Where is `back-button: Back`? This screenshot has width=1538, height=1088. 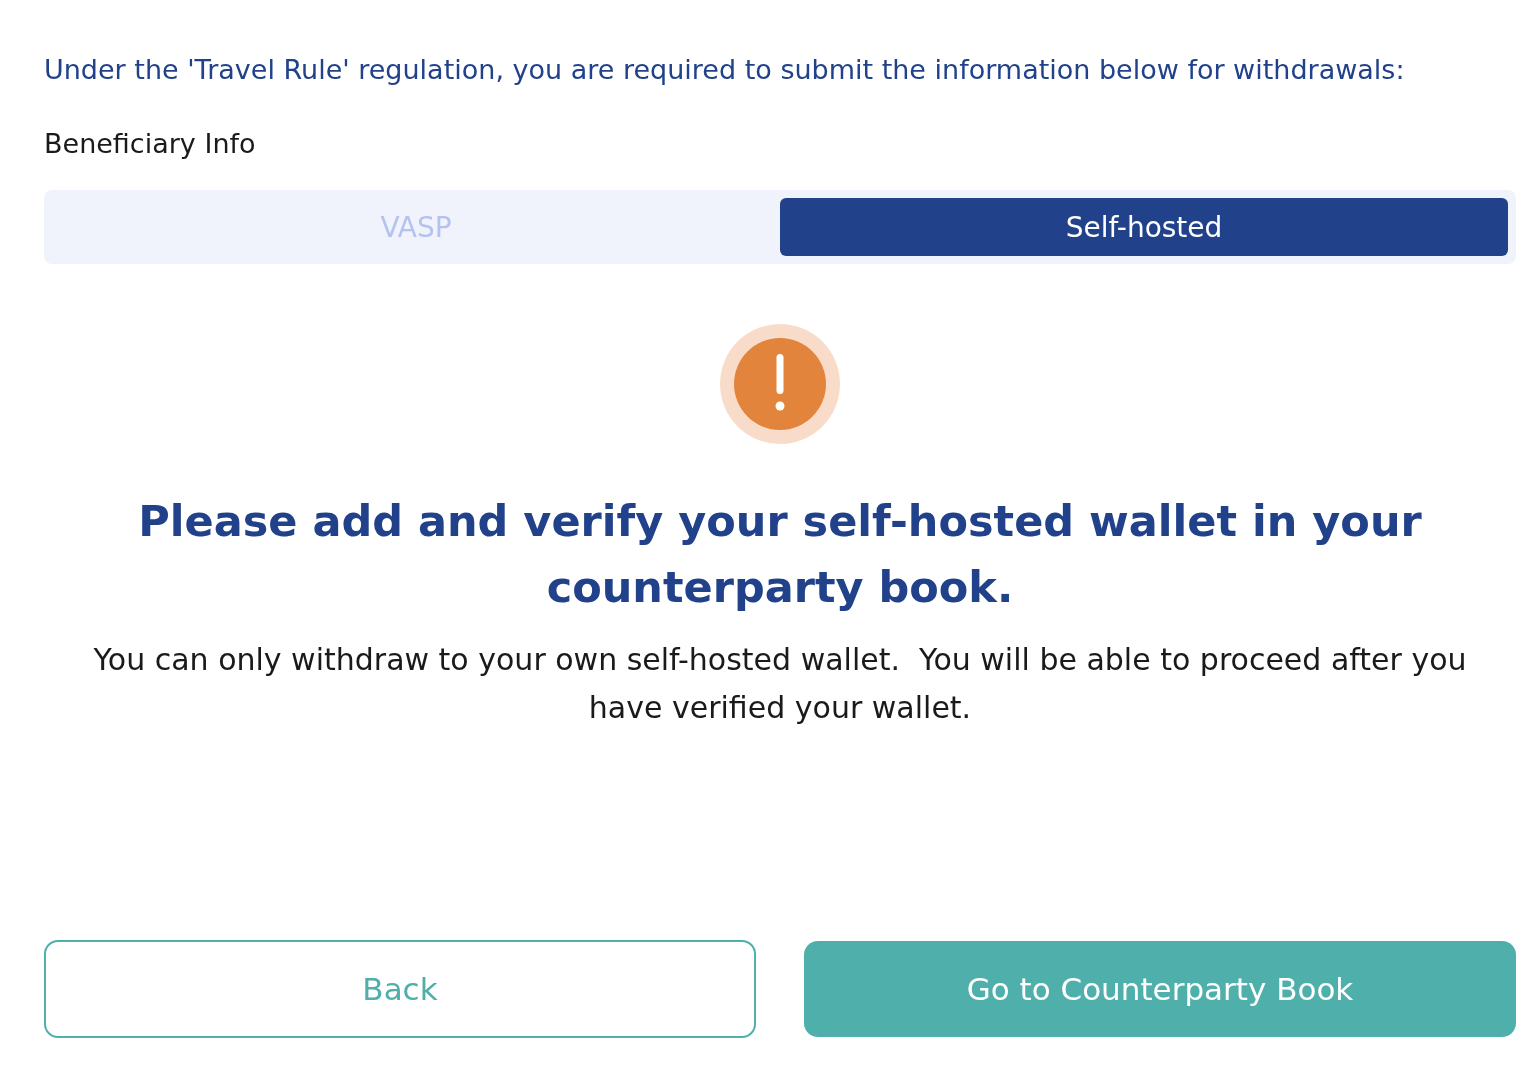
back-button: Back is located at coordinates (400, 989).